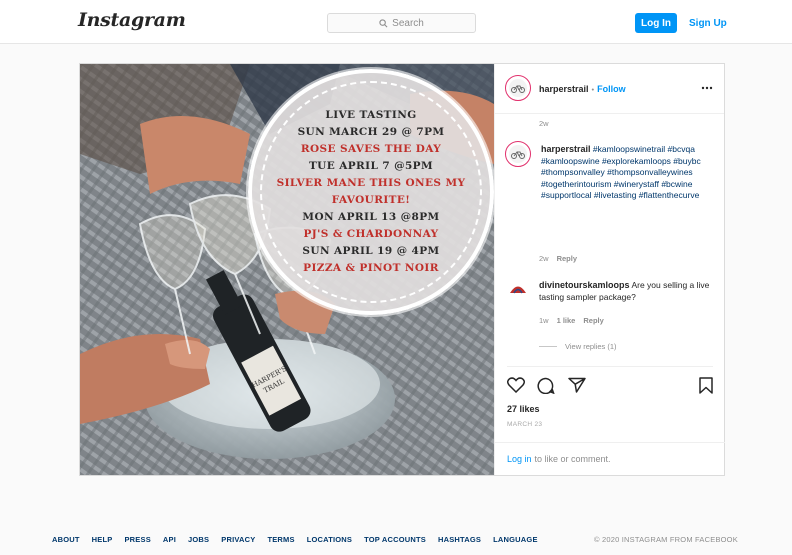 This screenshot has height=555, width=792. Describe the element at coordinates (577, 385) in the screenshot. I see `share-icon` at that location.